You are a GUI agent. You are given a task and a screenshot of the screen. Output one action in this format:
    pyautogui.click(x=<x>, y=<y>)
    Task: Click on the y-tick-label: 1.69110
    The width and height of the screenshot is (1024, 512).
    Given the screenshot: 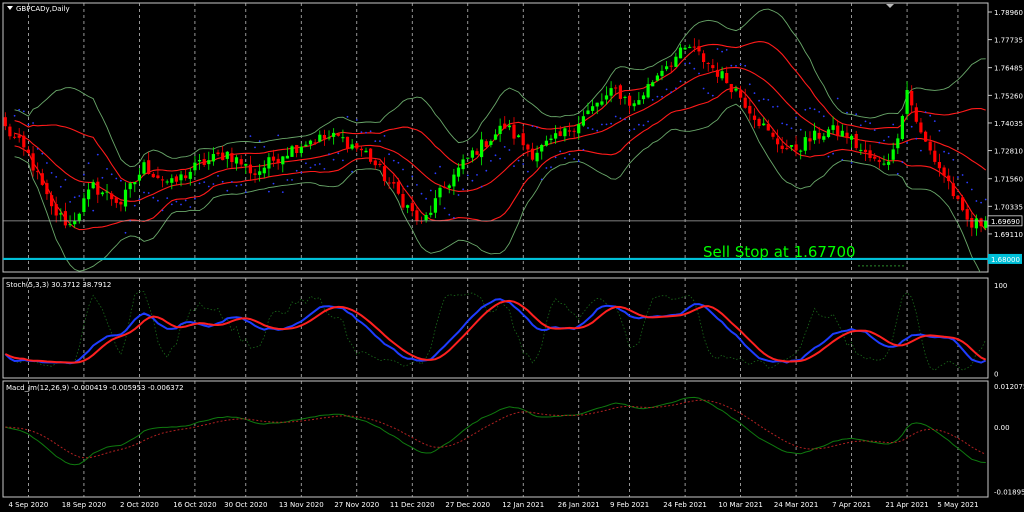 What is the action you would take?
    pyautogui.click(x=1008, y=235)
    